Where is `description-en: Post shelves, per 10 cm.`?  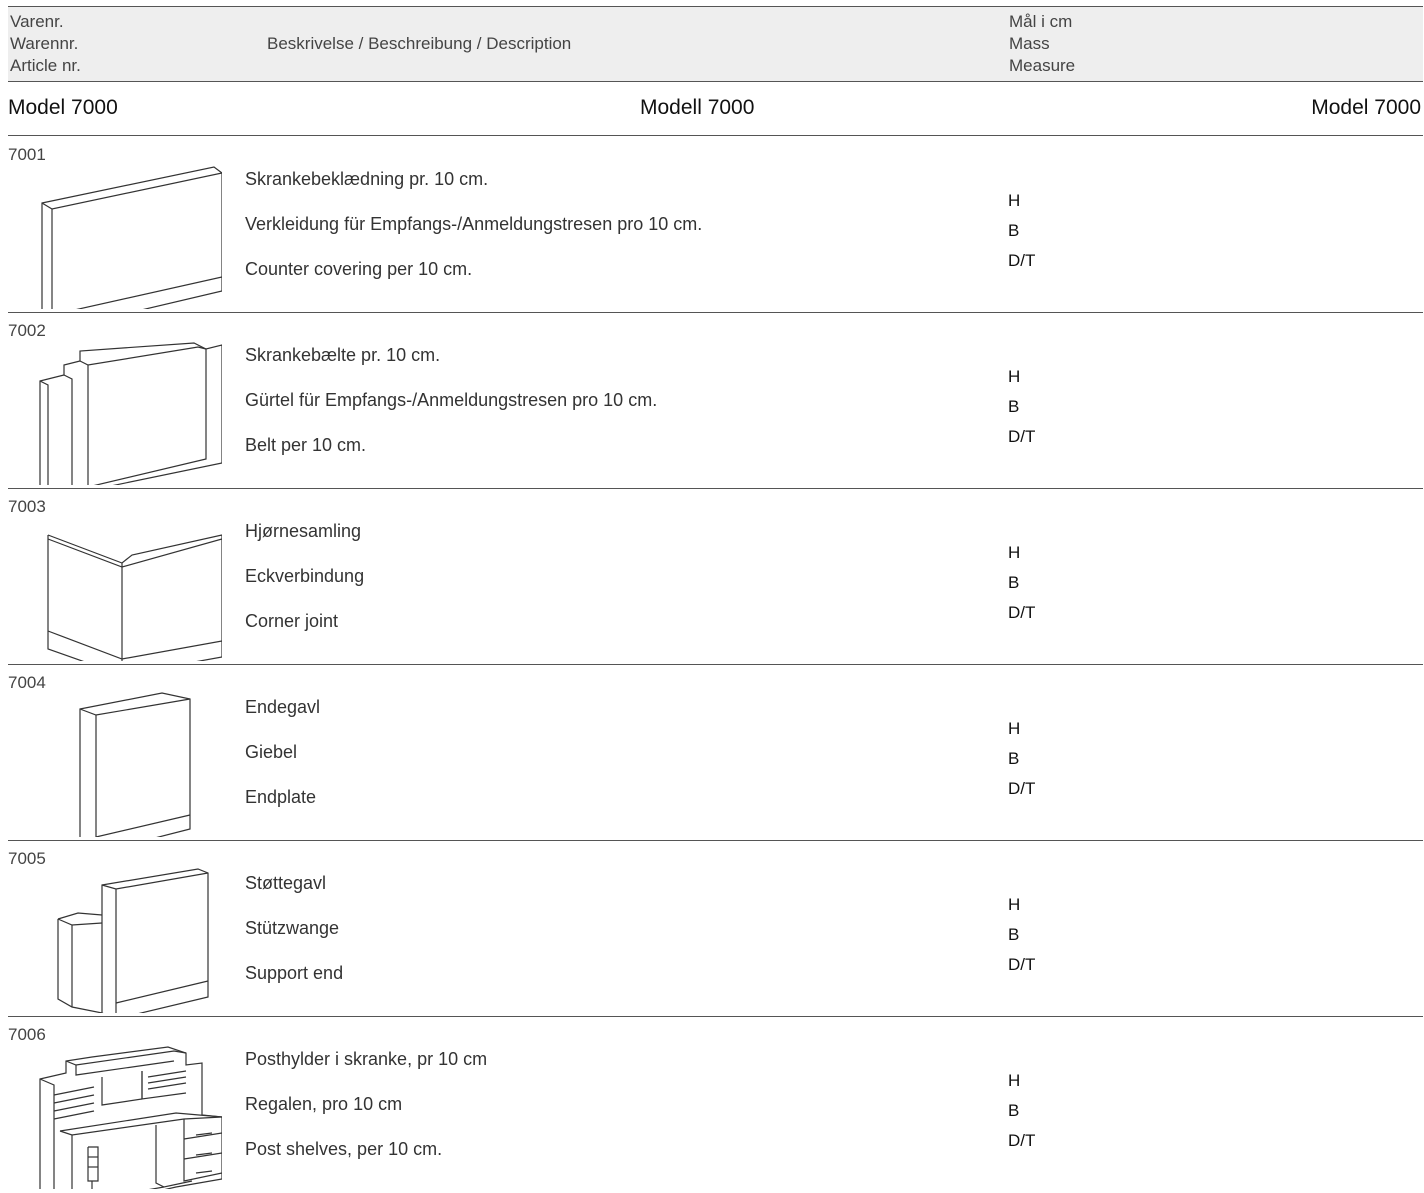
description-en: Post shelves, per 10 cm. is located at coordinates (344, 1149).